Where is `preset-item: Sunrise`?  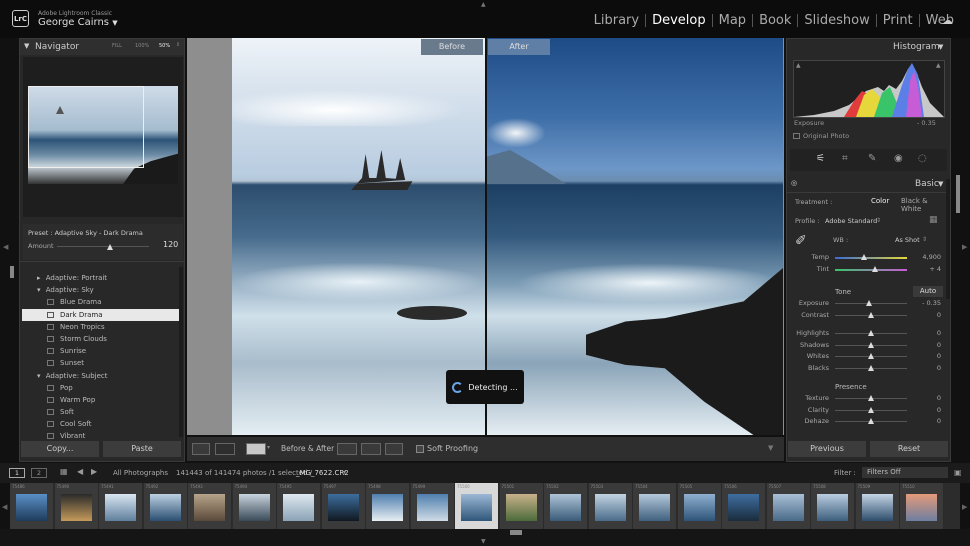
preset-item: Sunrise is located at coordinates (102, 351).